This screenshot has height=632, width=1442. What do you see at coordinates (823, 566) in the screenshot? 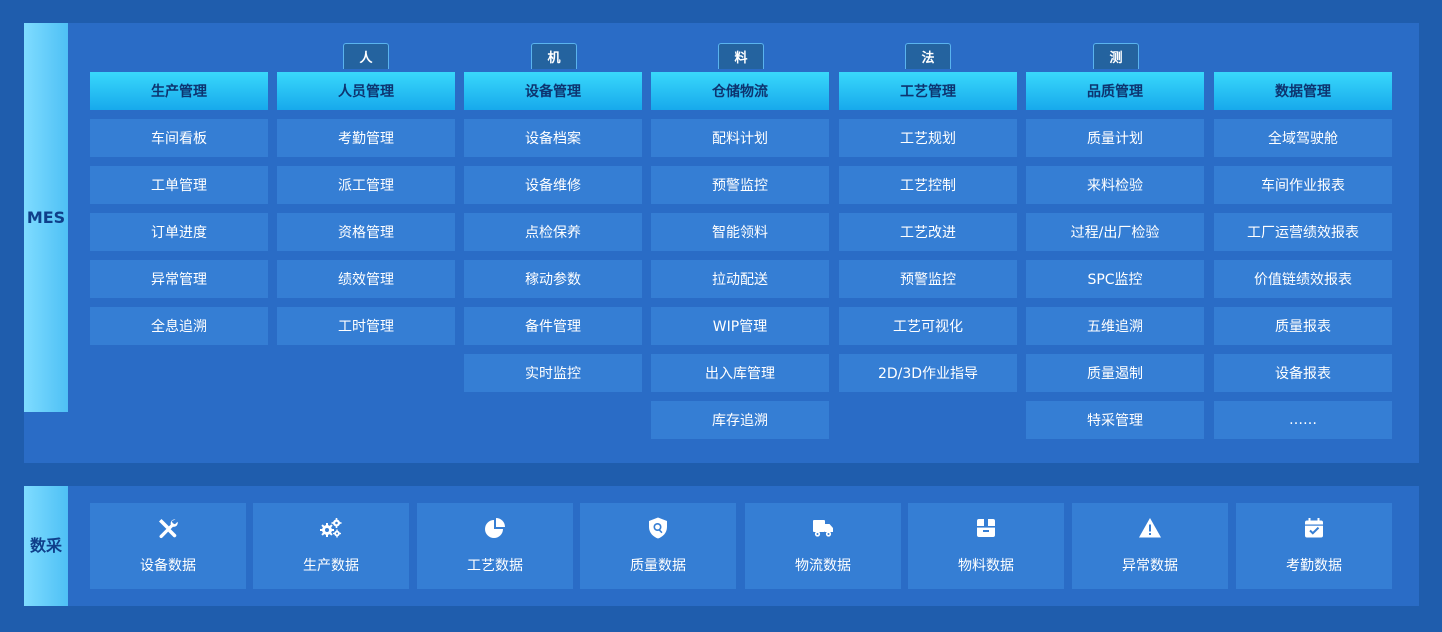
I see `daq-label: 物流数据` at bounding box center [823, 566].